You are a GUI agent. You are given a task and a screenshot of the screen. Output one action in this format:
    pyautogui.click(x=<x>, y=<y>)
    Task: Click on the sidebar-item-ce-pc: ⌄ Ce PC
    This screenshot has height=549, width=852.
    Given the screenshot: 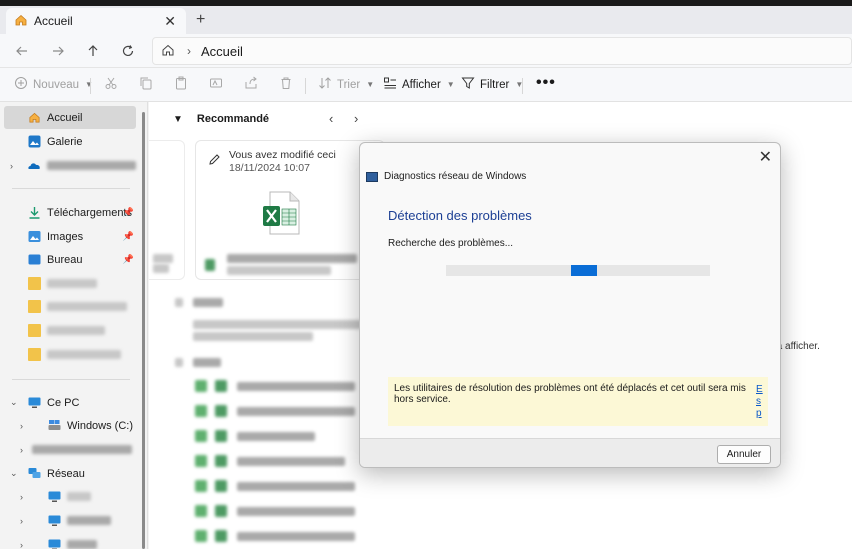 What is the action you would take?
    pyautogui.click(x=70, y=402)
    